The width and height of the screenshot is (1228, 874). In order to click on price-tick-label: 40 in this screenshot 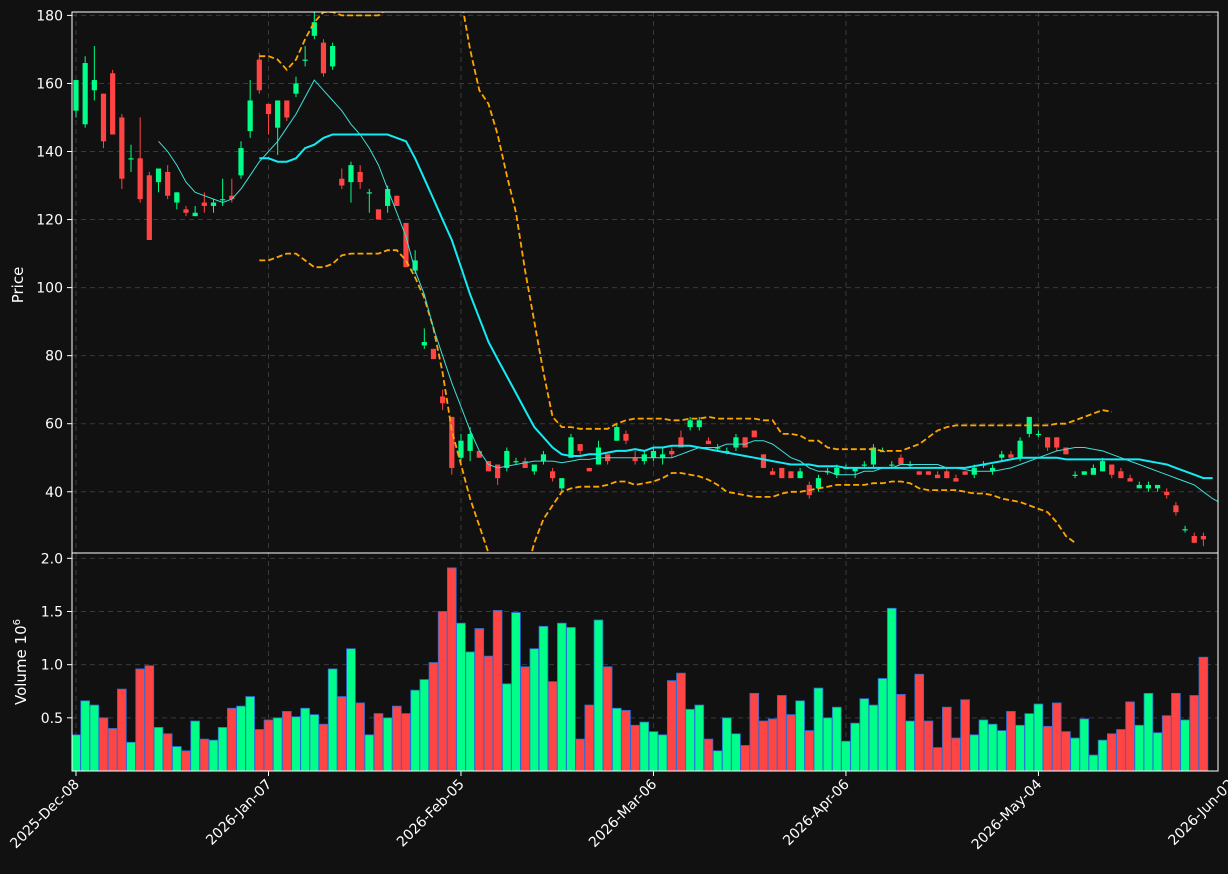, I will do `click(54, 493)`.